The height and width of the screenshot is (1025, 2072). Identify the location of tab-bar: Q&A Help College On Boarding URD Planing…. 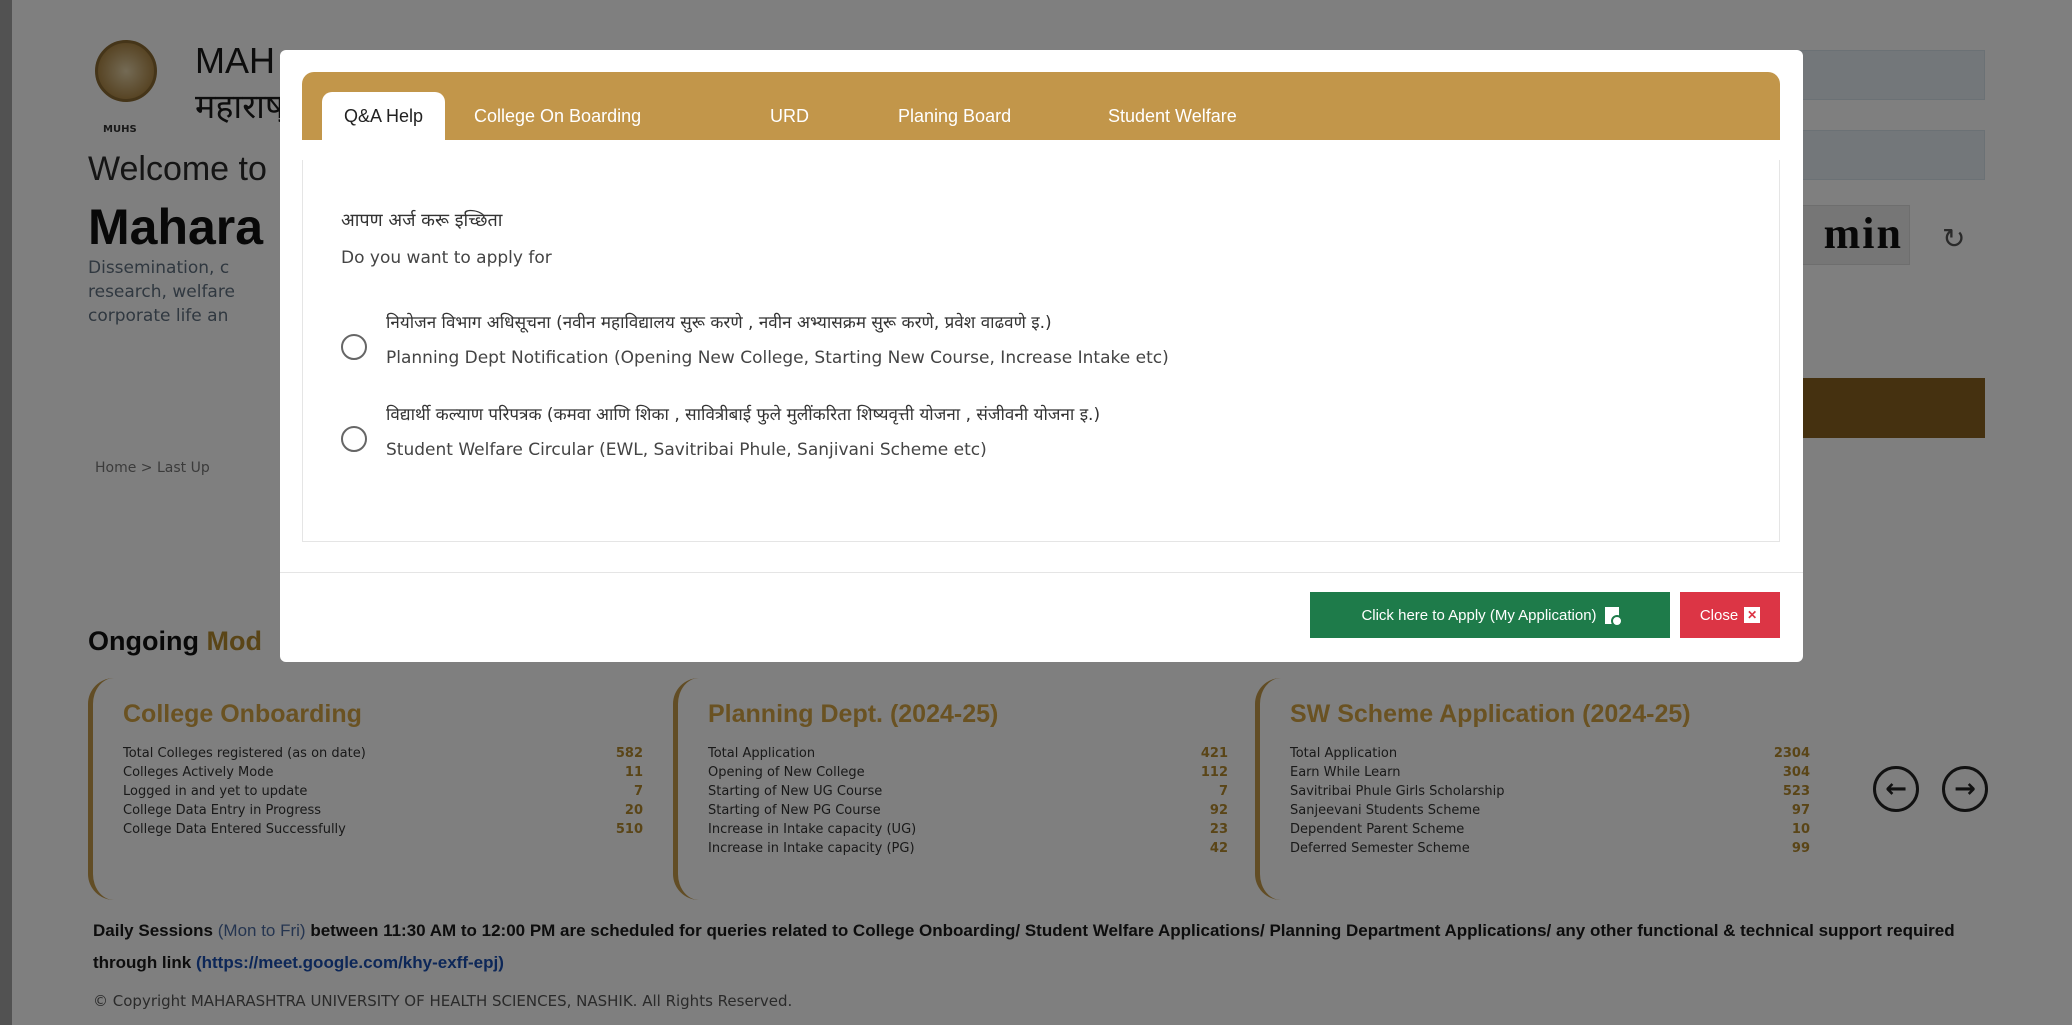
(1041, 106).